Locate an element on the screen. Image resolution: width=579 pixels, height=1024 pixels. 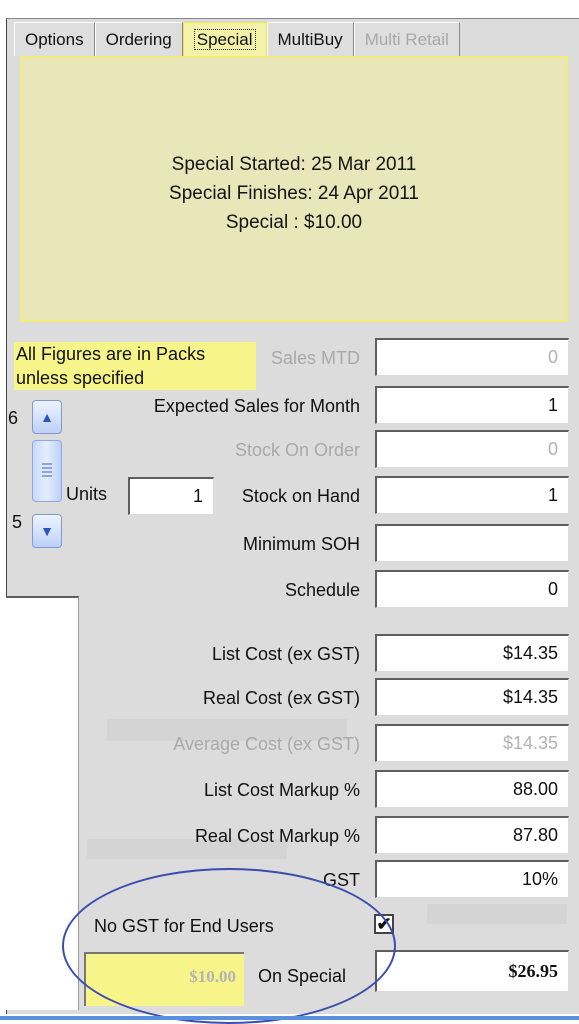
tab-special: Special is located at coordinates (224, 39).